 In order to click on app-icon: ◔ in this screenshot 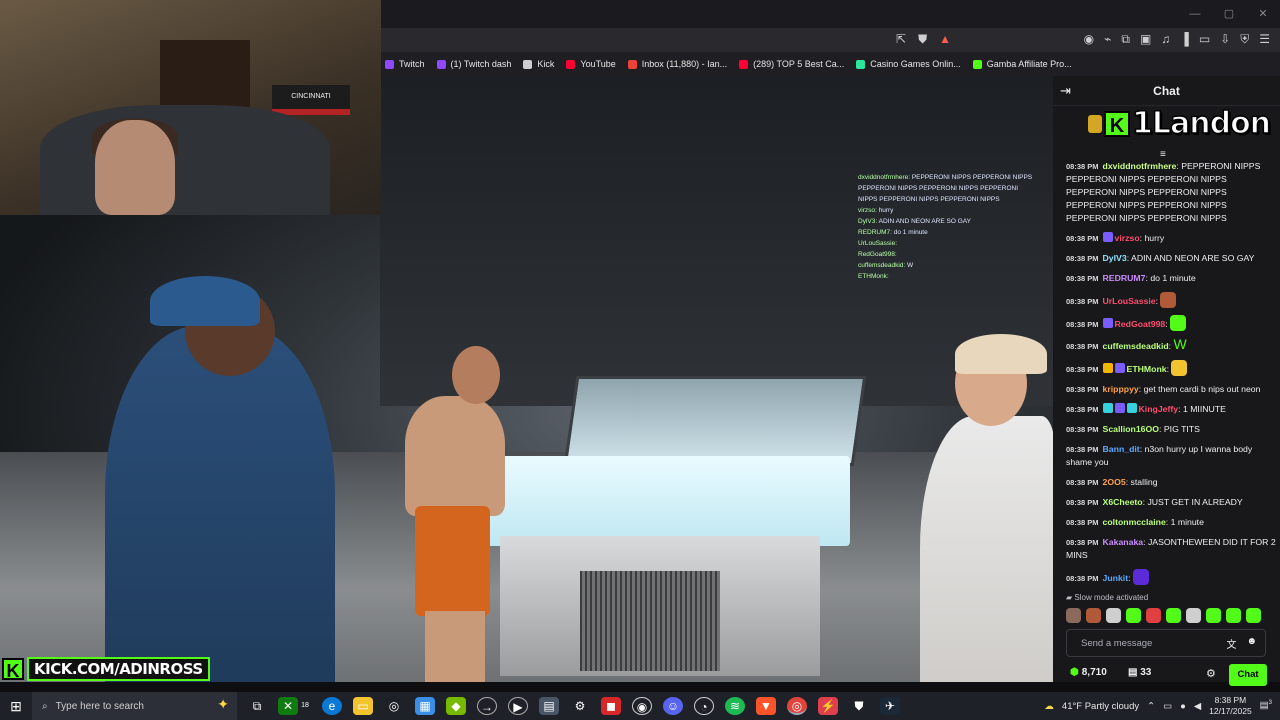, I will do `click(704, 706)`.